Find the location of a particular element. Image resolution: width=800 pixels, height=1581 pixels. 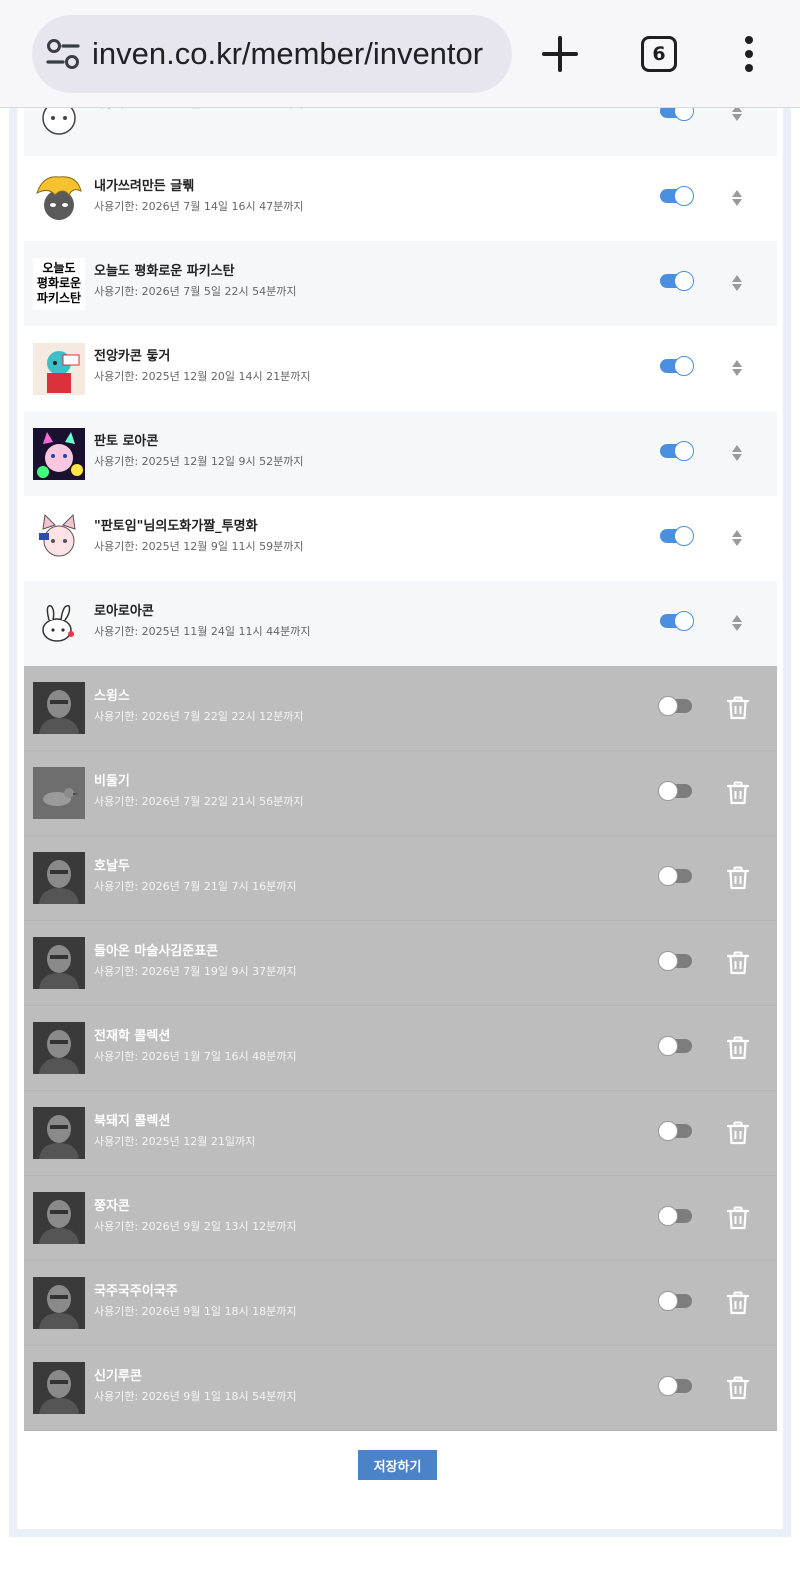

emoticon-row: 내가쓰려만든 글뤢 사용기한: 2026년 7월 14일 16시 47분까지 is located at coordinates (400, 198).